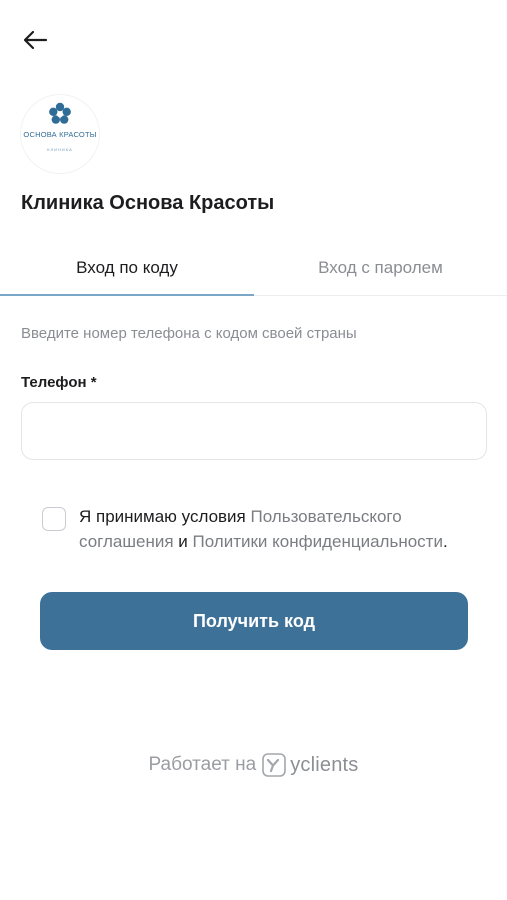  I want to click on powered-by-footer: Работает на yclients, so click(253, 765).